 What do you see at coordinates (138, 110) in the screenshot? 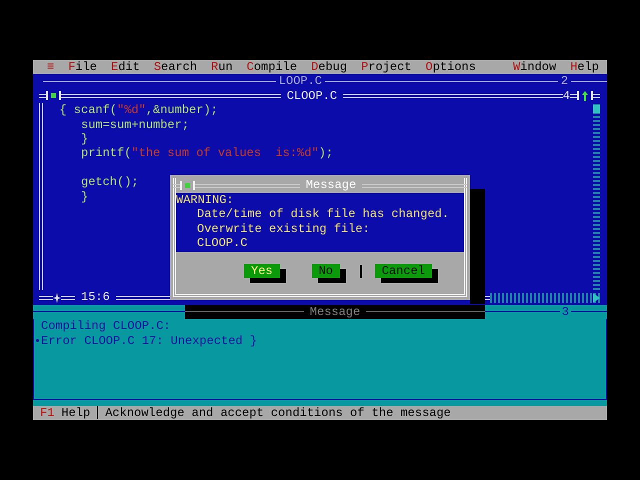
I see `code-line: { scanf("%d",&number);` at bounding box center [138, 110].